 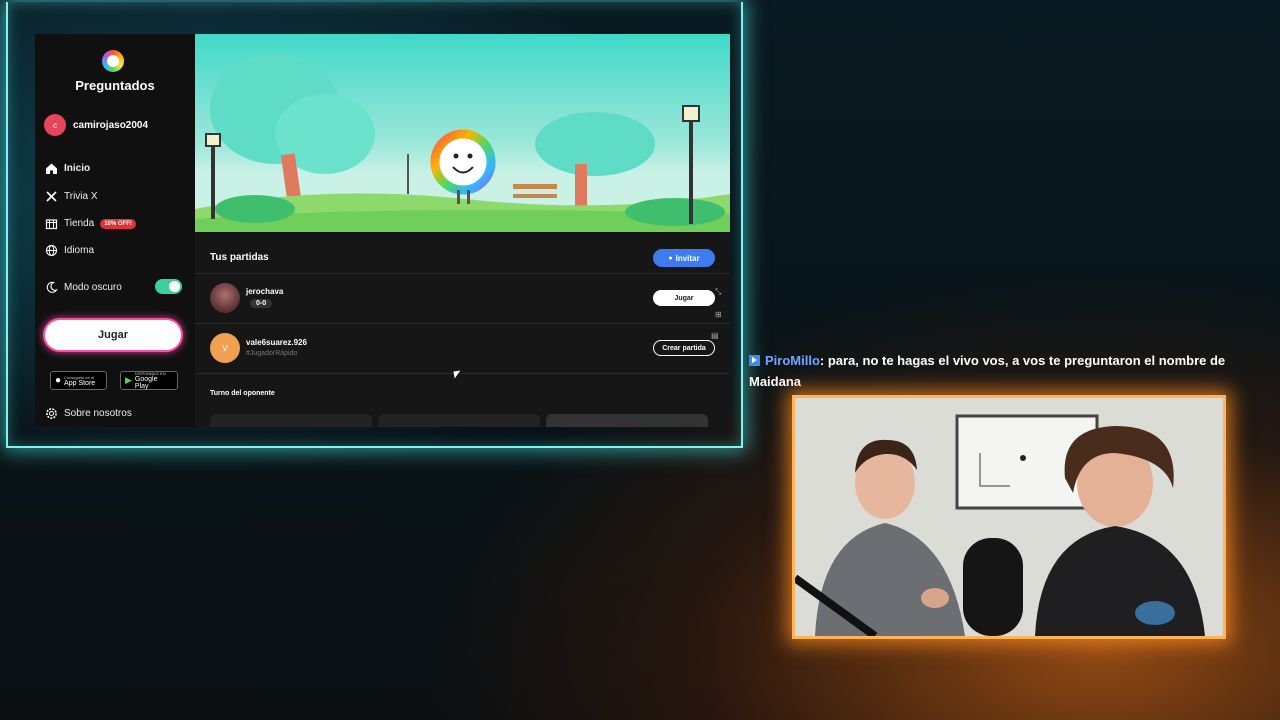 I want to click on sidebar-item-inicio: Inicio, so click(x=67, y=168).